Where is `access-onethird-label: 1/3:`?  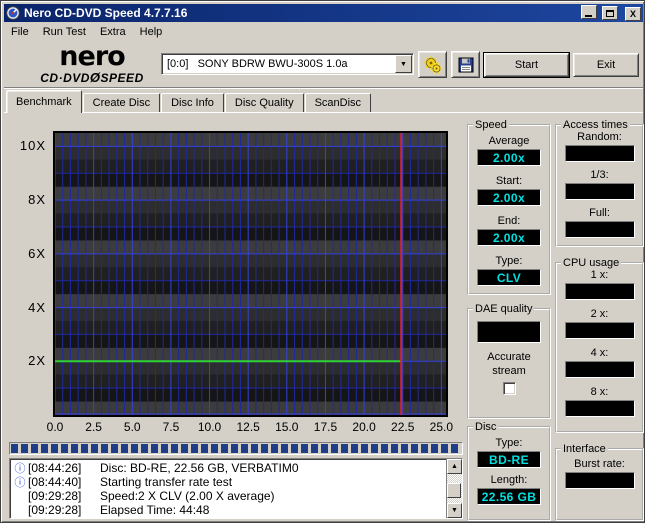
access-onethird-label: 1/3: is located at coordinates (599, 175).